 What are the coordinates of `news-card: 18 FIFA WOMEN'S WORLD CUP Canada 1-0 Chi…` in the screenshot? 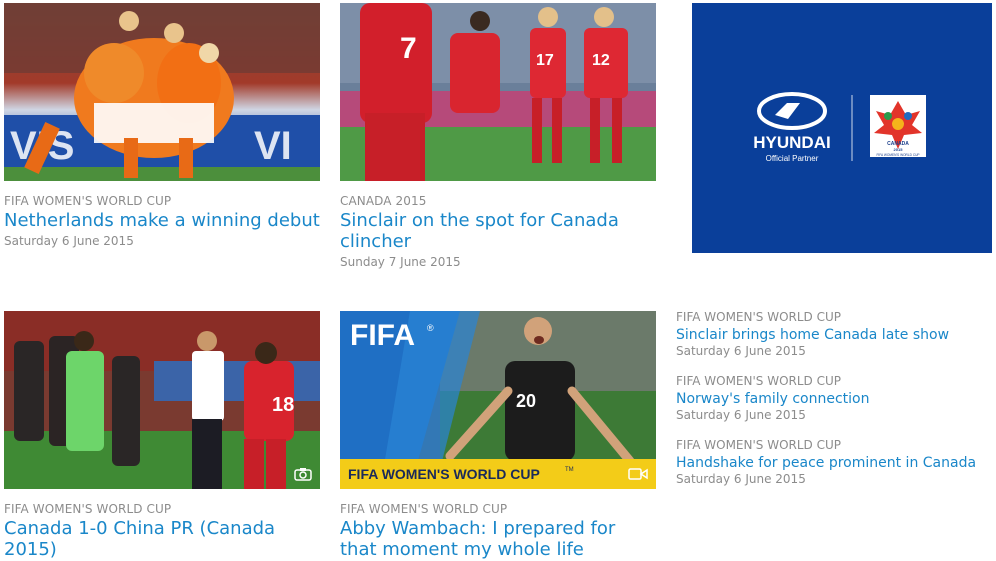 It's located at (162, 435).